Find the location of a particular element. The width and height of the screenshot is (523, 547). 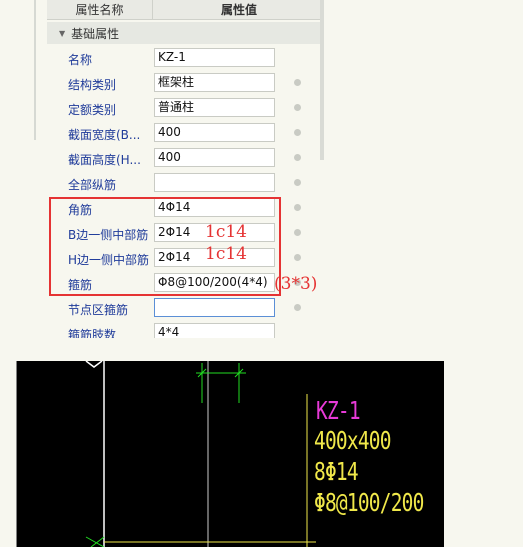

property-label: 定额类别 is located at coordinates (92, 110).